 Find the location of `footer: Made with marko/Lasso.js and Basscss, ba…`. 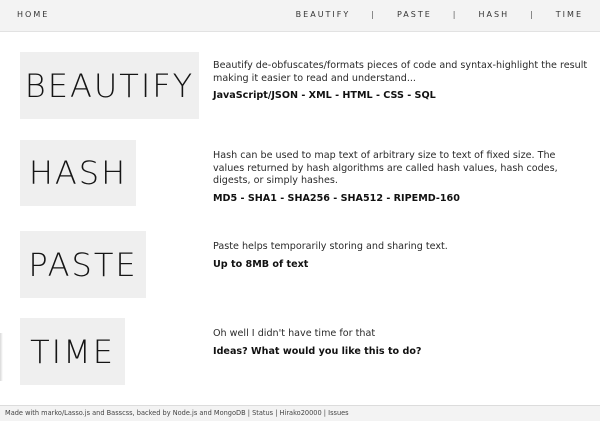

footer: Made with marko/Lasso.js and Basscss, ba… is located at coordinates (300, 413).